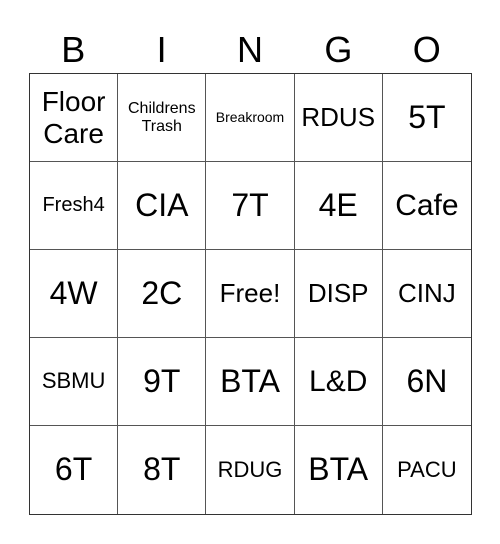 This screenshot has width=500, height=544. Describe the element at coordinates (74, 470) in the screenshot. I see `bingo-cell: 6T` at that location.